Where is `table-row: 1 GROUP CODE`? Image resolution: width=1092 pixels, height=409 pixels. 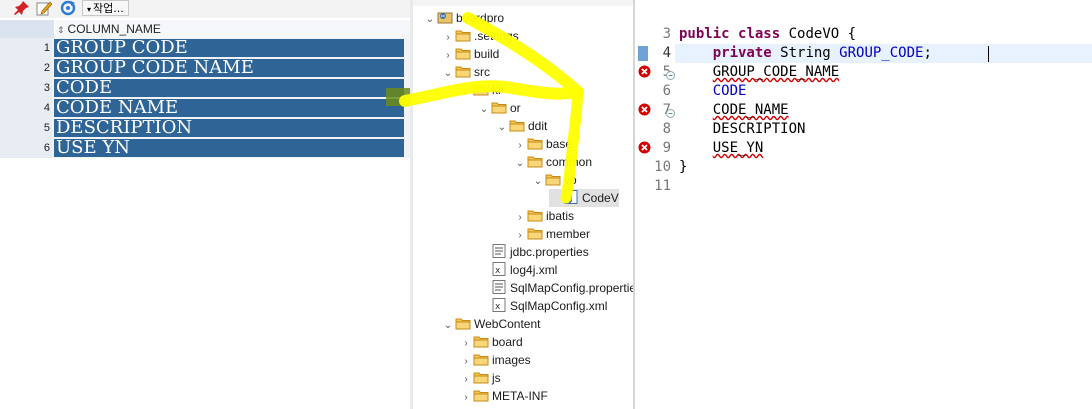
table-row: 1 GROUP CODE is located at coordinates (205, 48).